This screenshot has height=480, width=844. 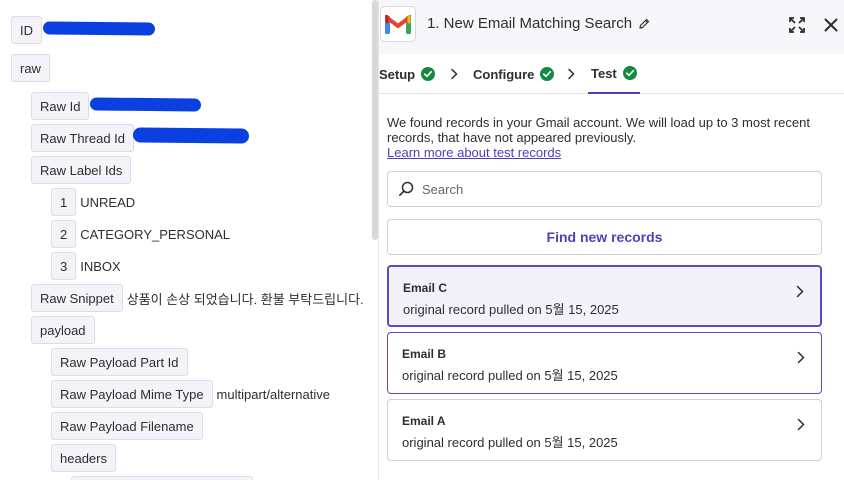 I want to click on tree-row-raw: raw, so click(x=30, y=68).